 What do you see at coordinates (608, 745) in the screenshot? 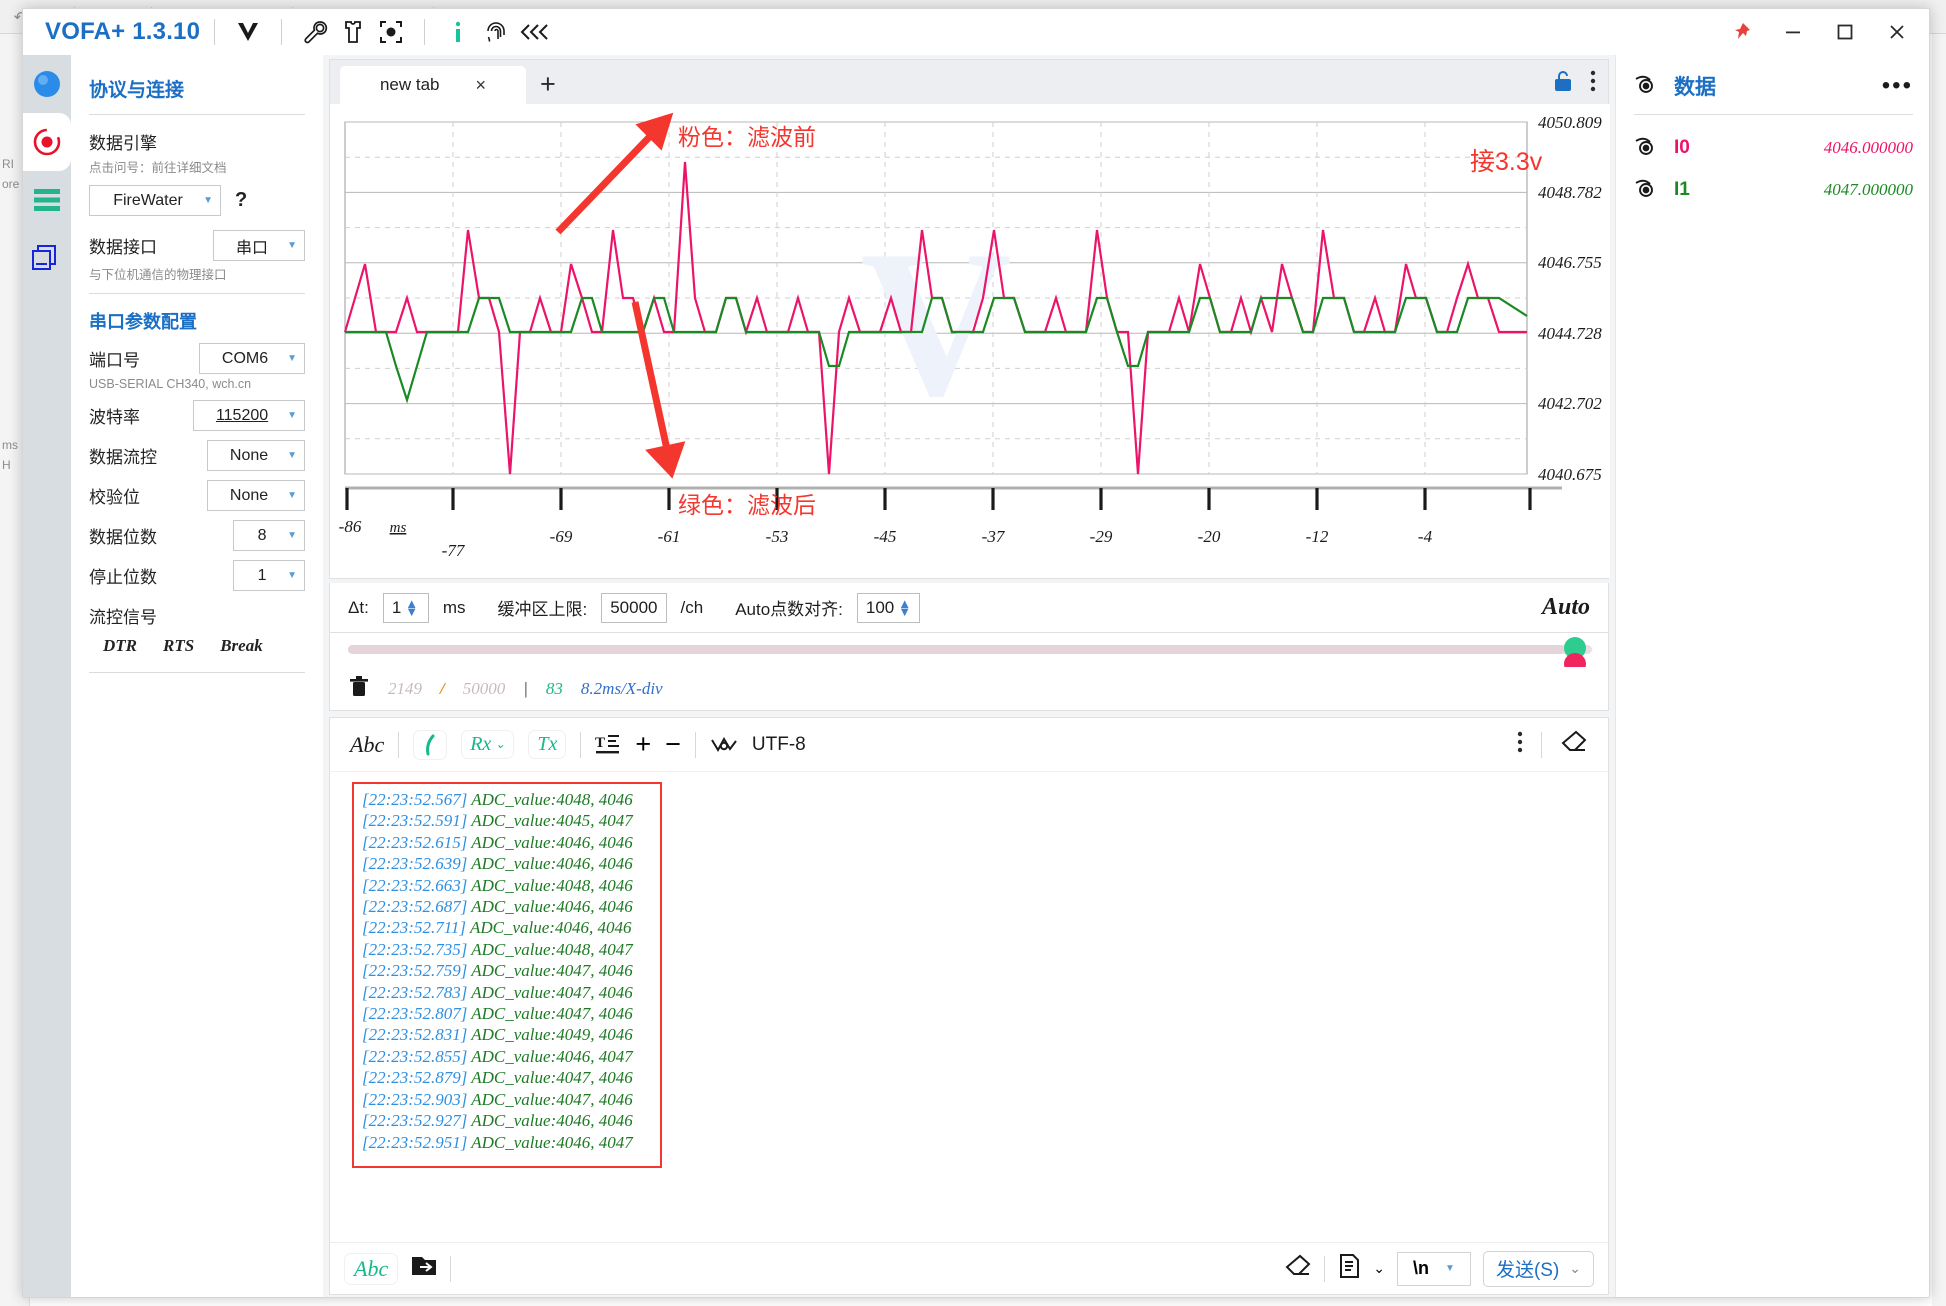
I see `text-format-icon: T` at bounding box center [608, 745].